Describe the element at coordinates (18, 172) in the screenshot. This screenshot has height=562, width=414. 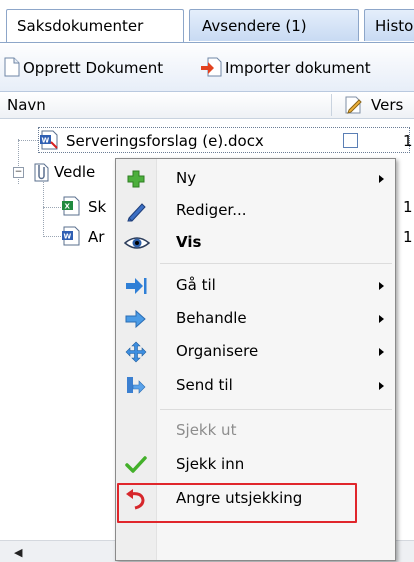
I see `collapse-toggle: −` at that location.